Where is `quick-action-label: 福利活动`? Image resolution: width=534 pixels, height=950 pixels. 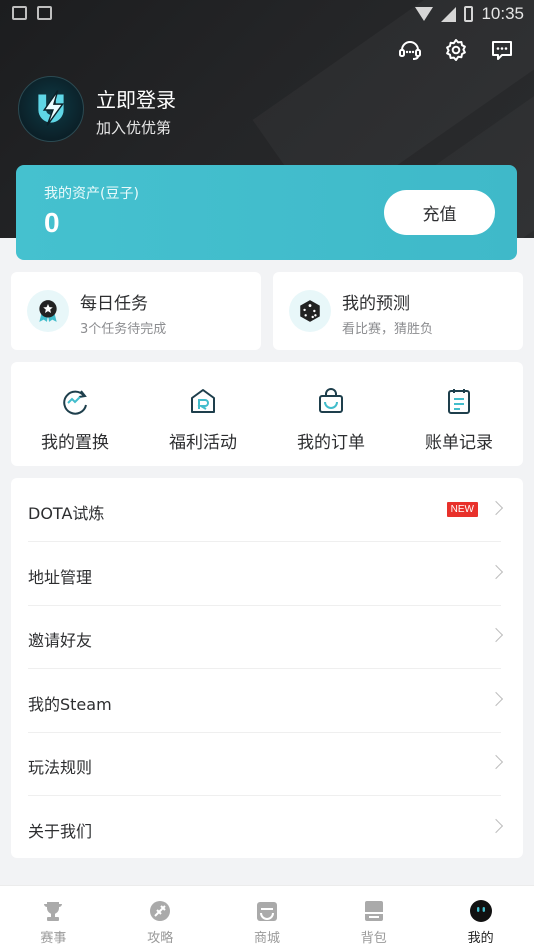
quick-action-label: 福利活动 is located at coordinates (203, 443).